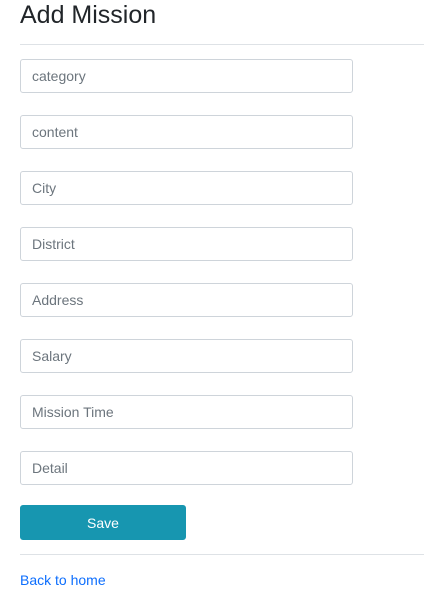 This screenshot has width=424, height=611. I want to click on top-divider, so click(222, 44).